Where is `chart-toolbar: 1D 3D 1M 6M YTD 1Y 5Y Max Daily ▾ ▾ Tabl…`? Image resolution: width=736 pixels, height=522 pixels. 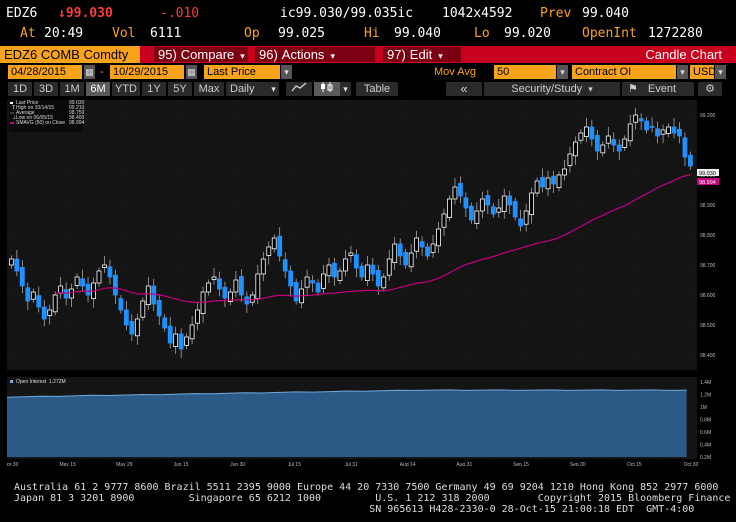
chart-toolbar: 1D 3D 1M 6M YTD 1Y 5Y Max Daily ▾ ▾ Tabl… is located at coordinates (368, 89).